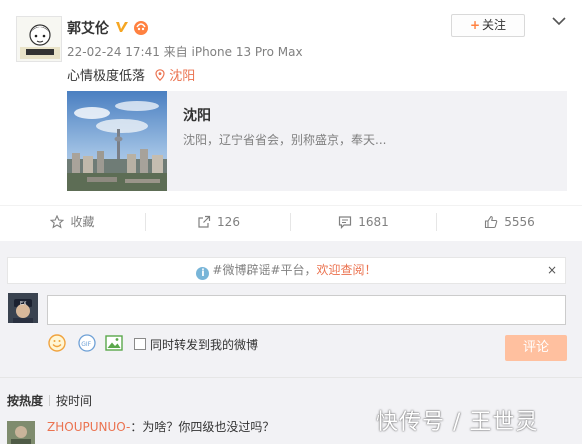 The image size is (582, 444). Describe the element at coordinates (345, 222) in the screenshot. I see `comment-icon` at that location.